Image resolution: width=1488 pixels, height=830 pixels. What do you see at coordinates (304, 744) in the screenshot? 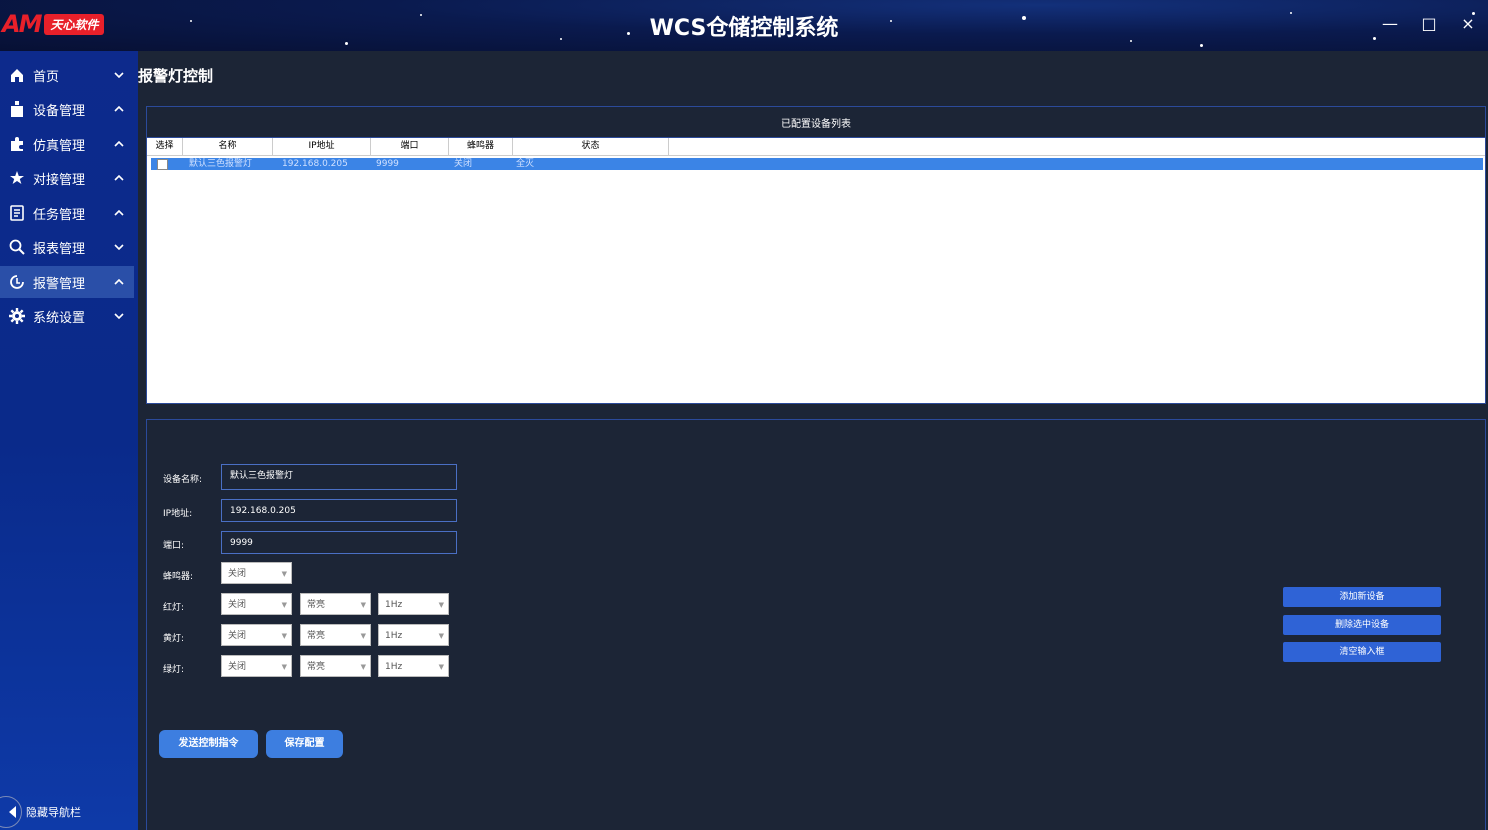
I see `save-config-button: 保存配置` at bounding box center [304, 744].